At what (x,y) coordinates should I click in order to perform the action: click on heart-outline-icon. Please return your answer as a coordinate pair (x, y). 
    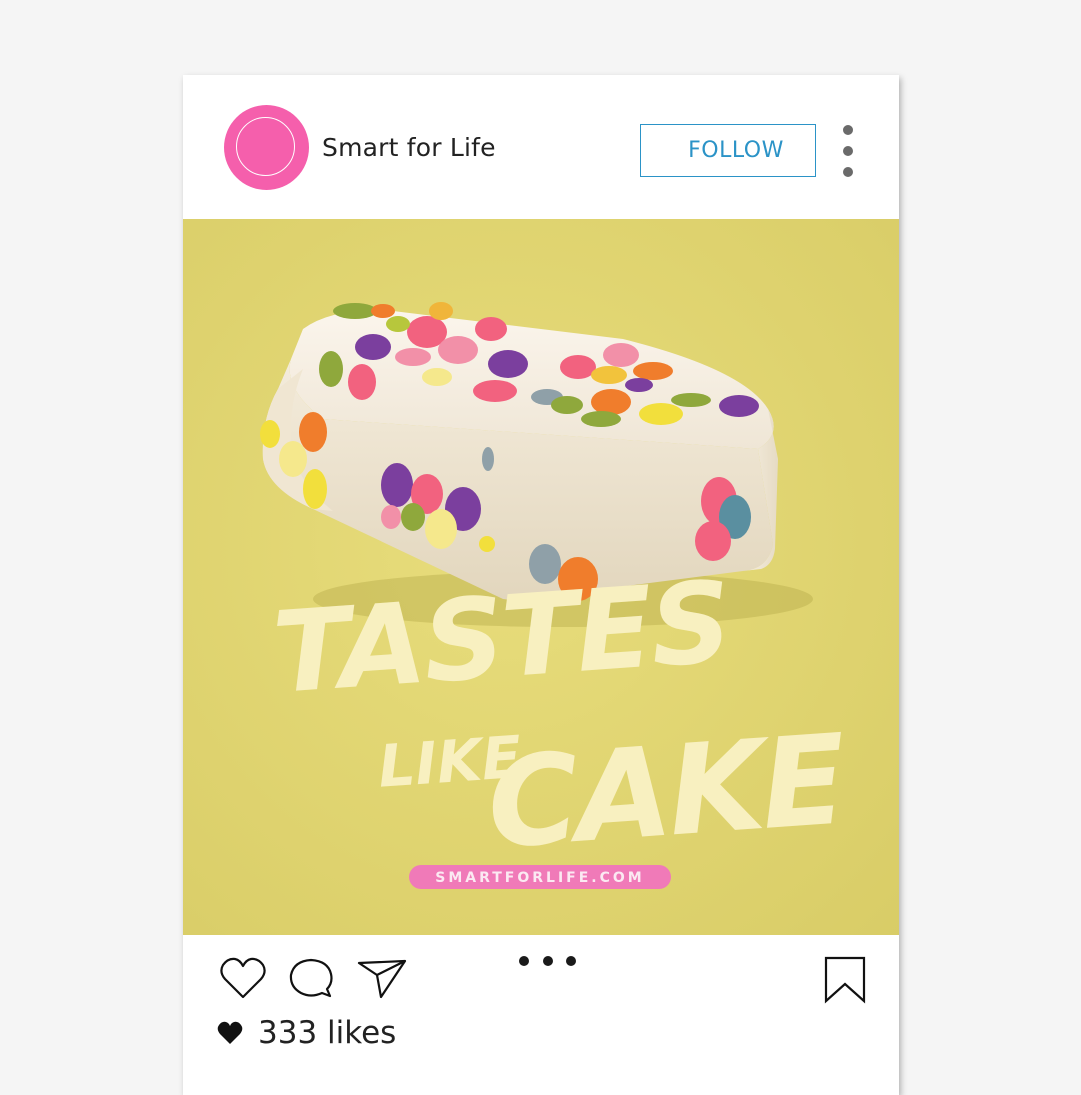
    Looking at the image, I should click on (243, 978).